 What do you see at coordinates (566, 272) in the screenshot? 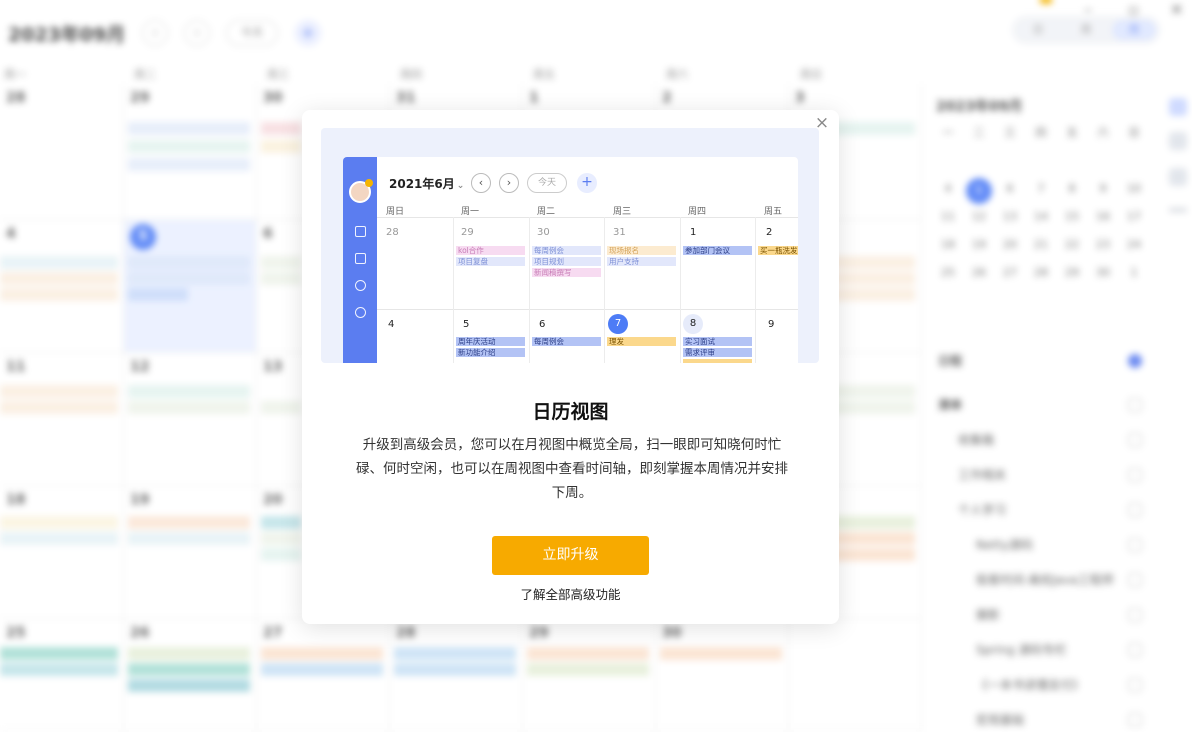
I see `preview-event: 新闻稿撰写` at bounding box center [566, 272].